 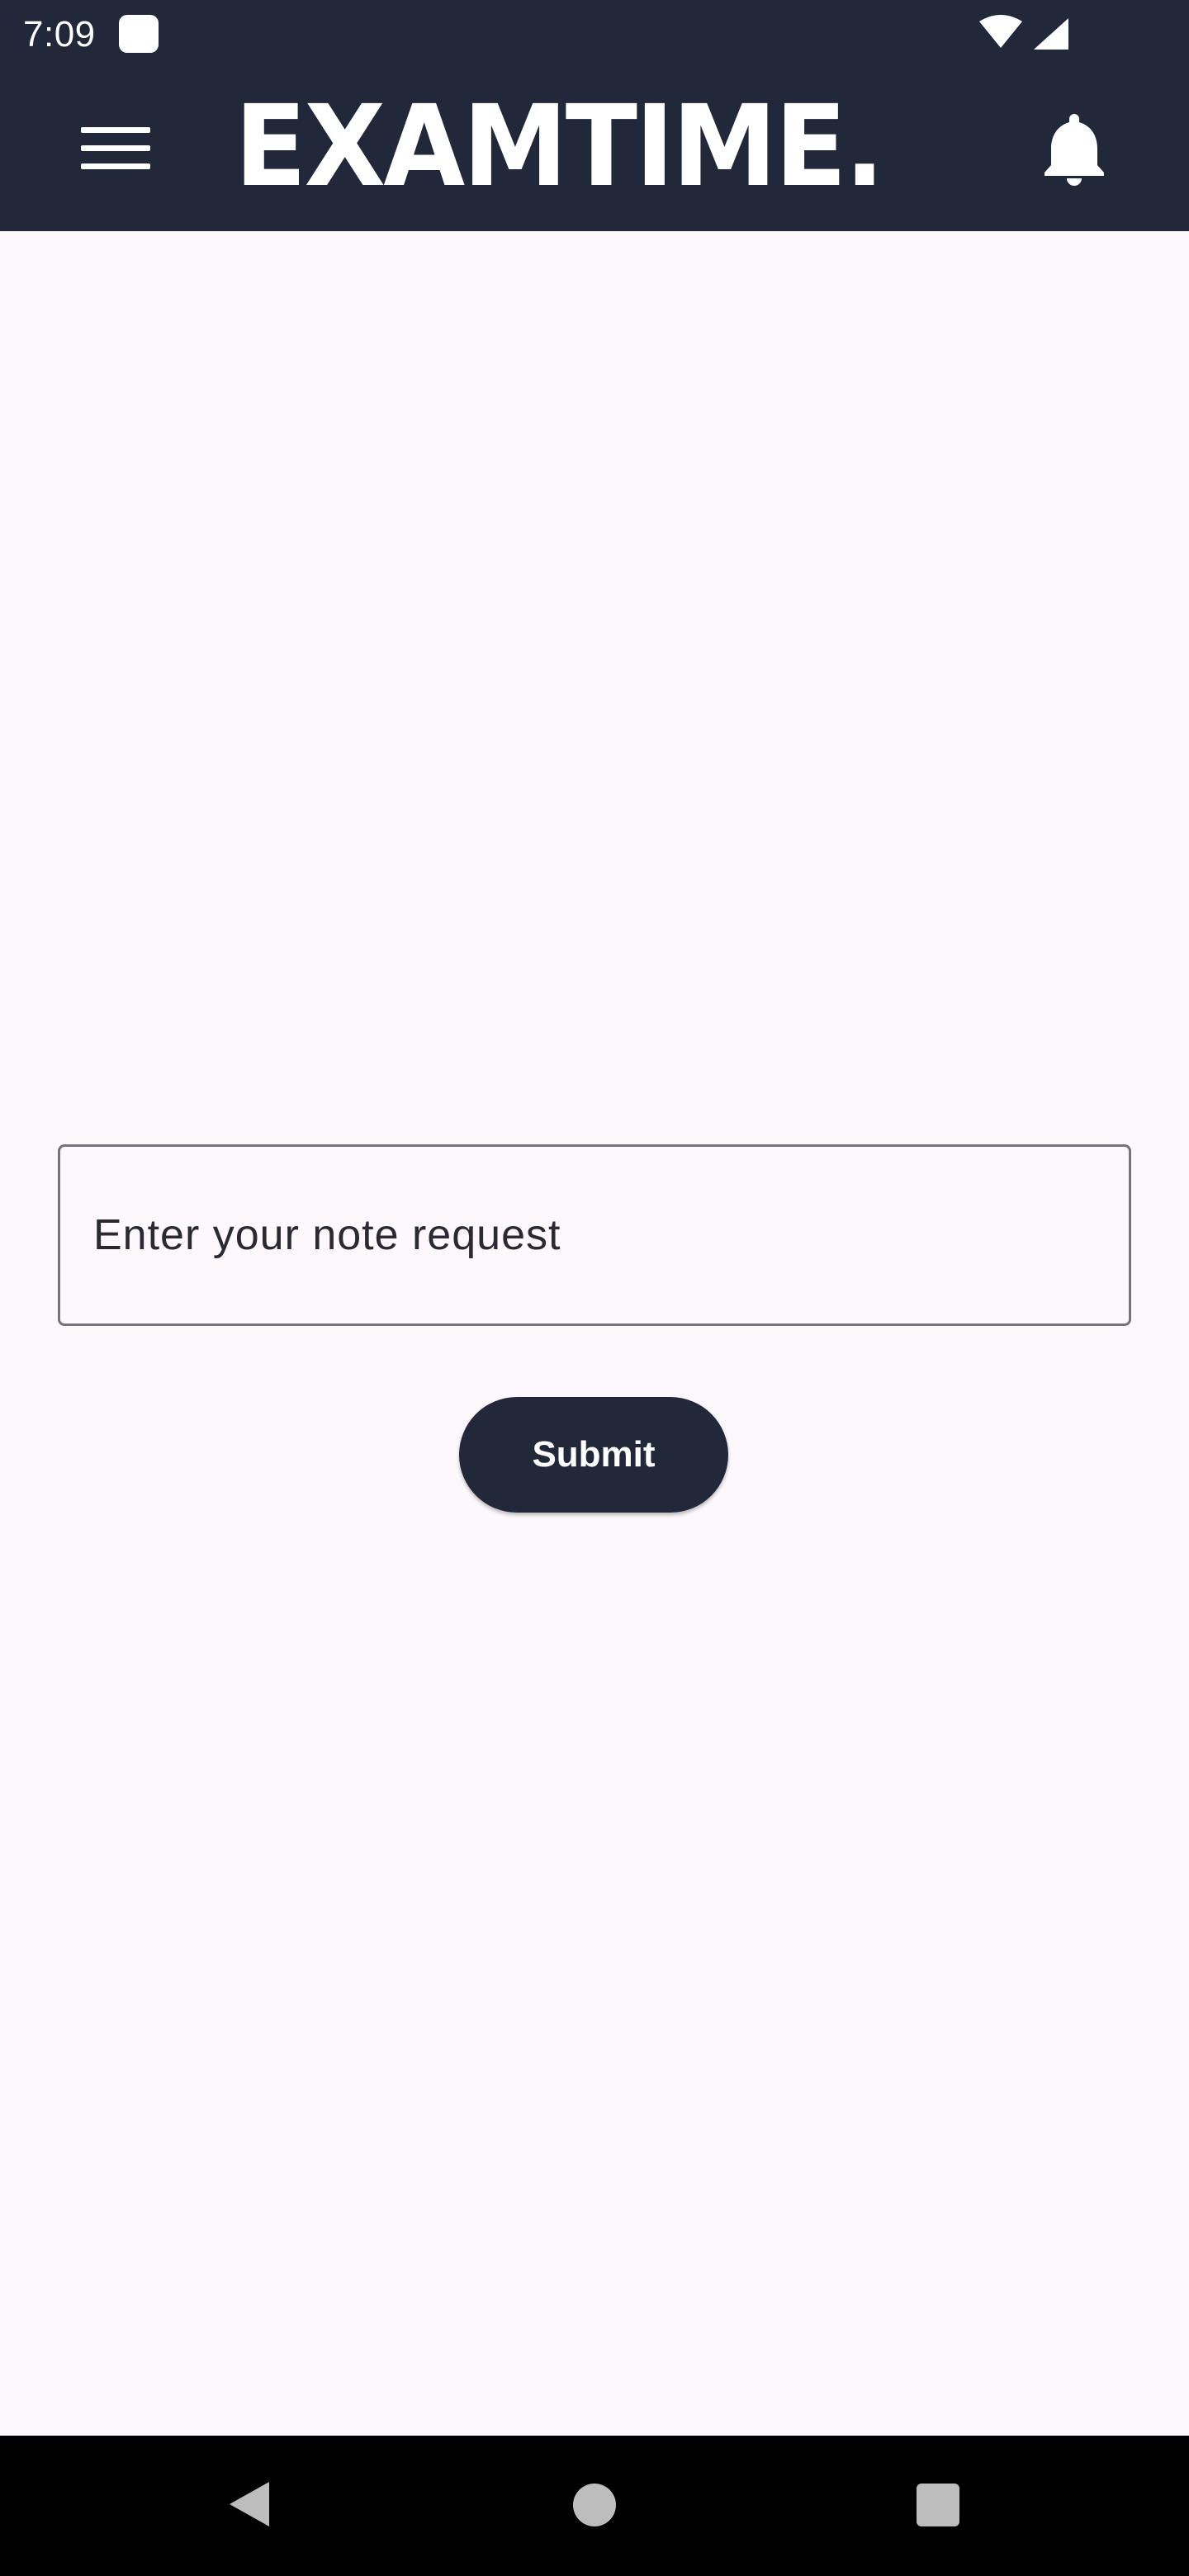 I want to click on app-logo: EXAMTIME., so click(x=559, y=147).